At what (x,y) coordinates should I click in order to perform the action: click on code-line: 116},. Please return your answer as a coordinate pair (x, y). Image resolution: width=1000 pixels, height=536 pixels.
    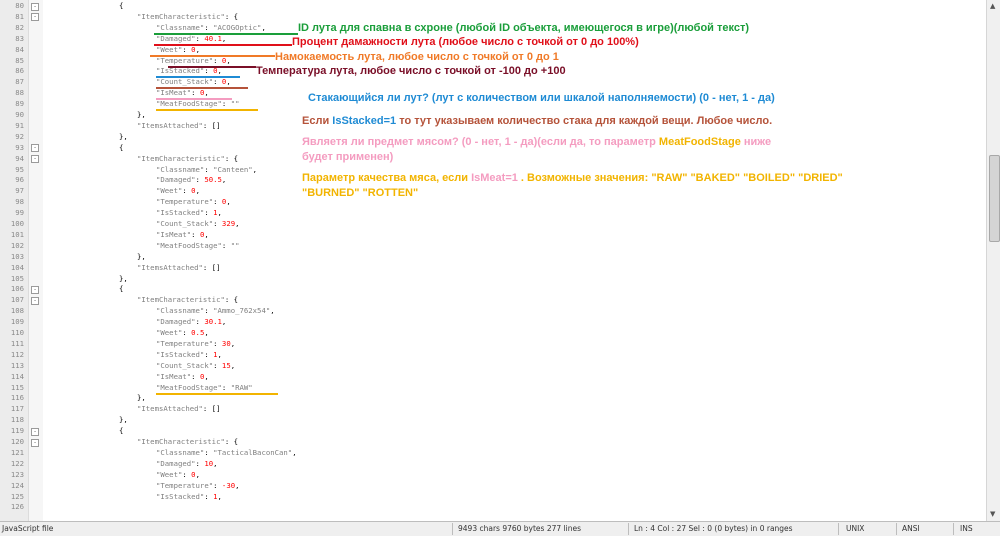
    Looking at the image, I should click on (493, 398).